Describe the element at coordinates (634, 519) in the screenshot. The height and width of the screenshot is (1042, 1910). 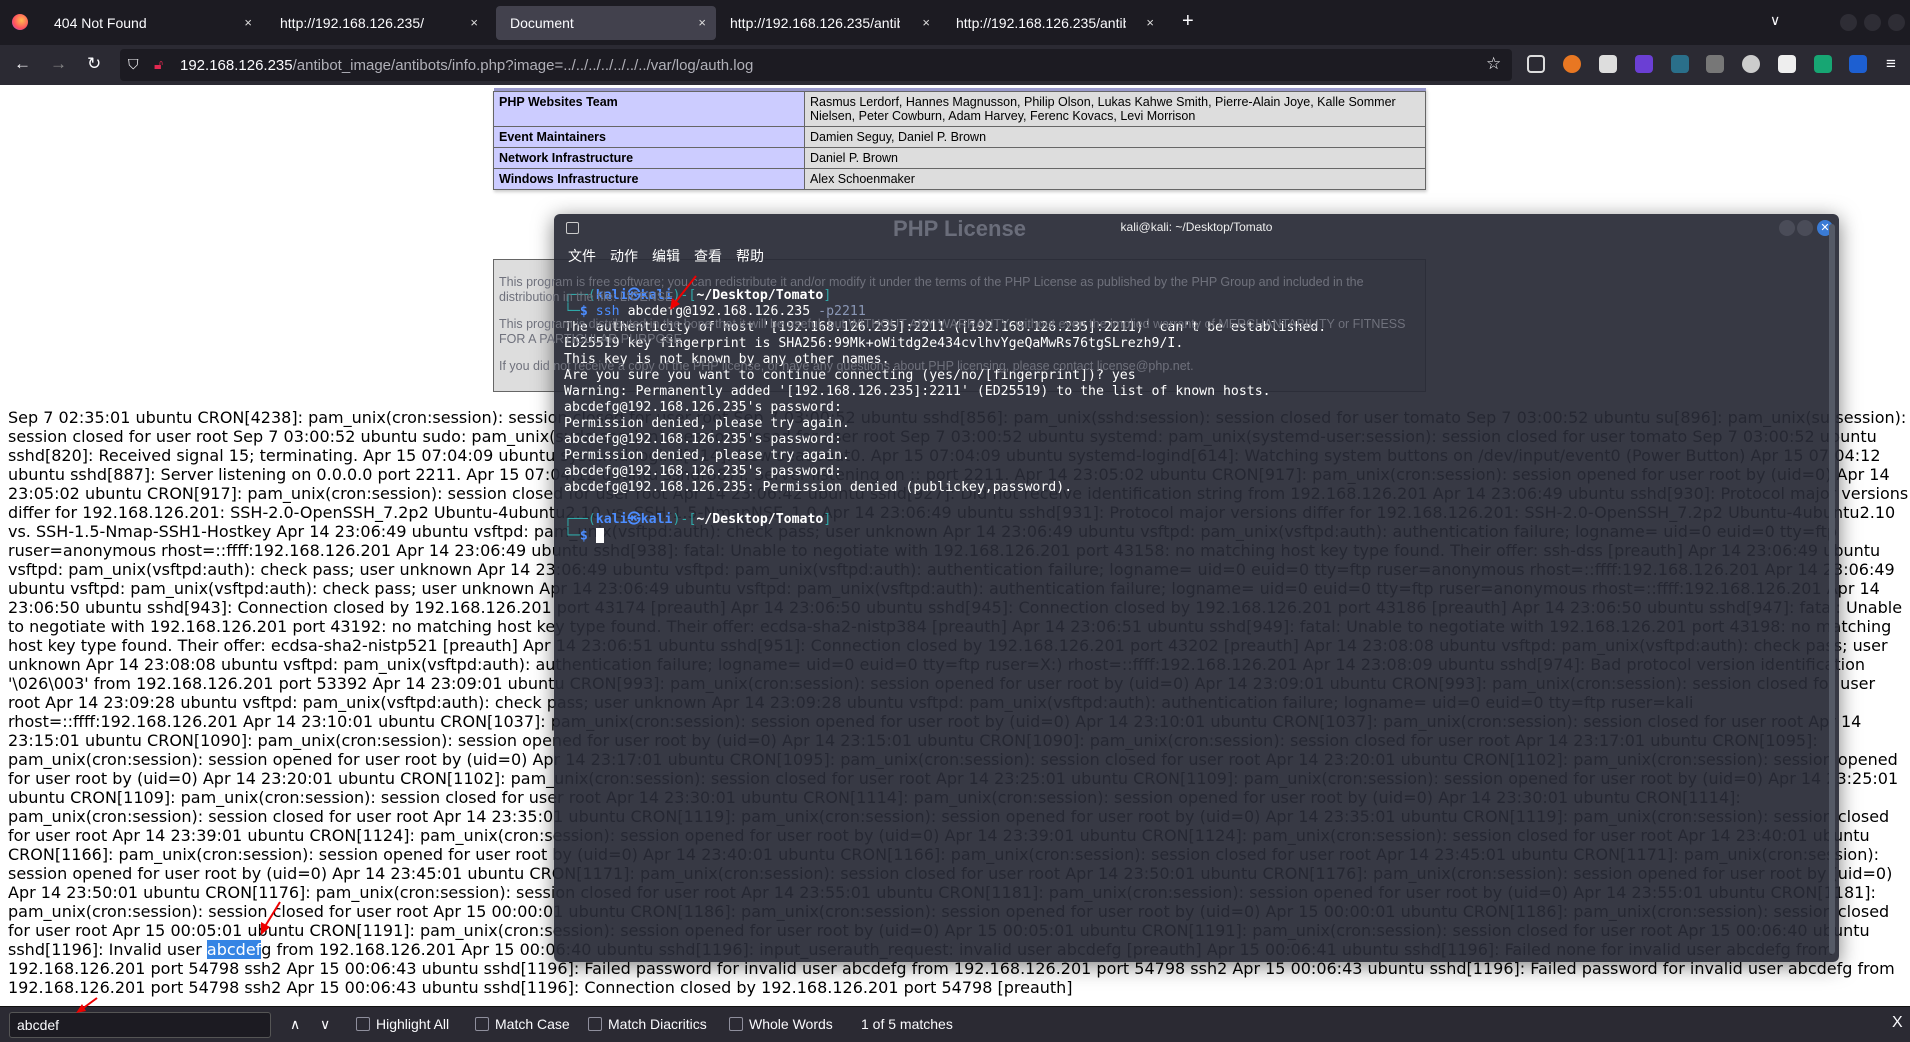
I see `prompt-sep: ㉿` at that location.